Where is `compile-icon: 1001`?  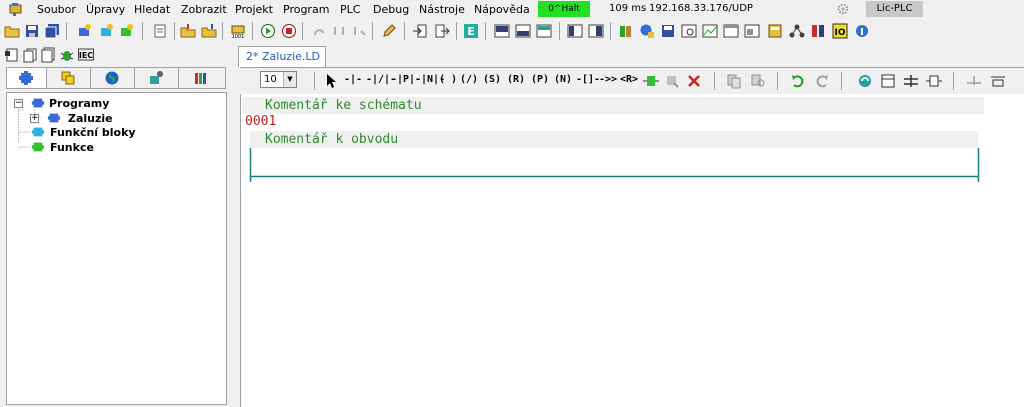
compile-icon: 1001 is located at coordinates (238, 31).